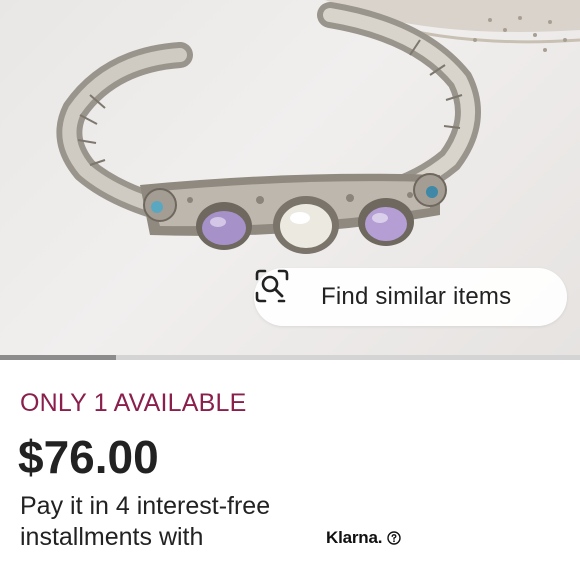 The height and width of the screenshot is (580, 580). Describe the element at coordinates (88, 457) in the screenshot. I see `item-price: $76.00` at that location.